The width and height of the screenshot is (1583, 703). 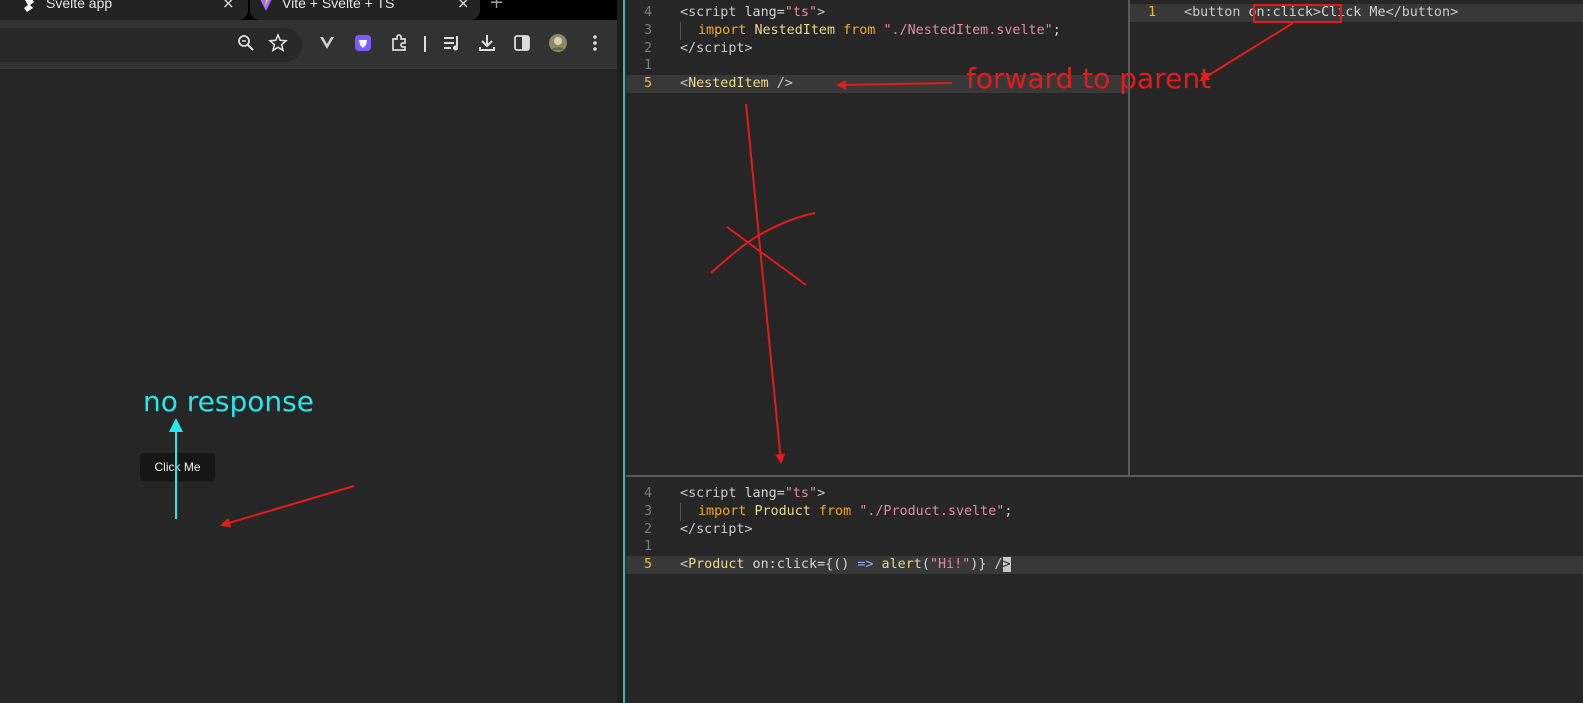 I want to click on line-number: 5, so click(x=647, y=565).